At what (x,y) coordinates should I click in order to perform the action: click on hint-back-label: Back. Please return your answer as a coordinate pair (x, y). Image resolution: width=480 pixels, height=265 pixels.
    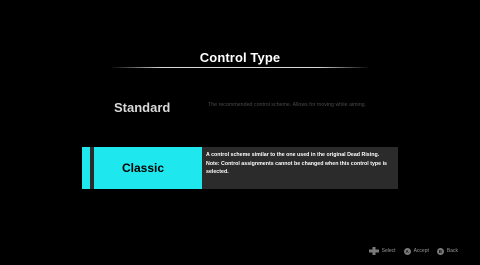
    Looking at the image, I should click on (452, 251).